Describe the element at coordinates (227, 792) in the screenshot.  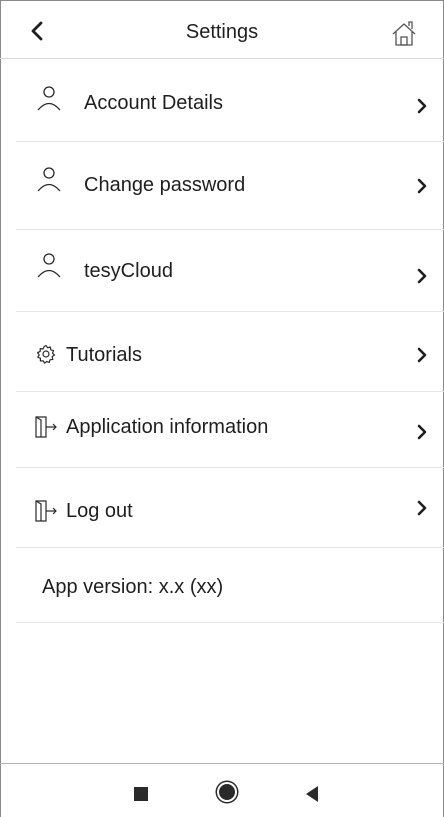
I see `circle-home-icon` at that location.